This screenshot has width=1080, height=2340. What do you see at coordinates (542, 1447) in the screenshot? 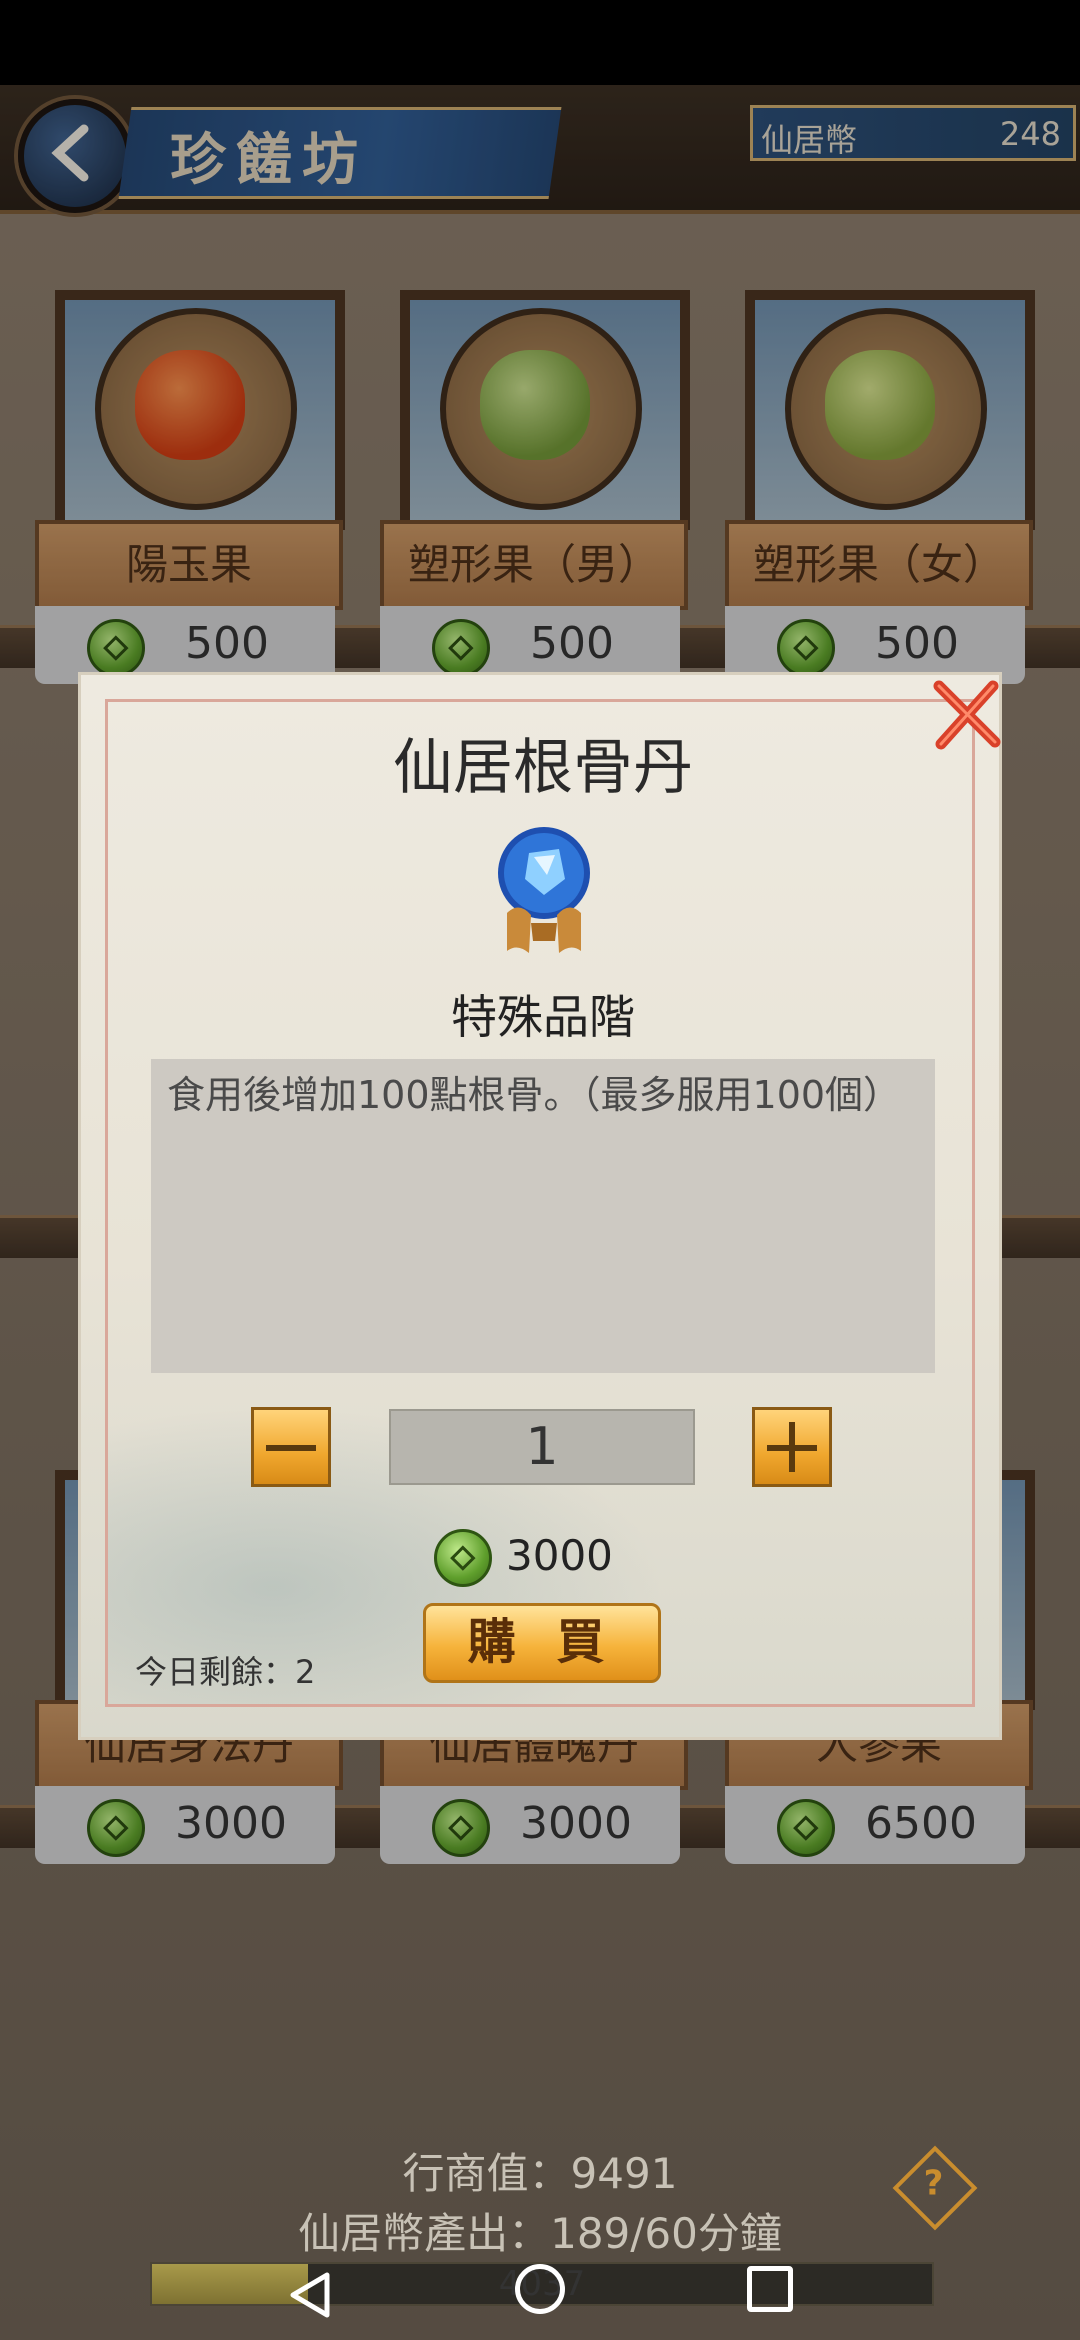
I see `quantity-field: 1` at bounding box center [542, 1447].